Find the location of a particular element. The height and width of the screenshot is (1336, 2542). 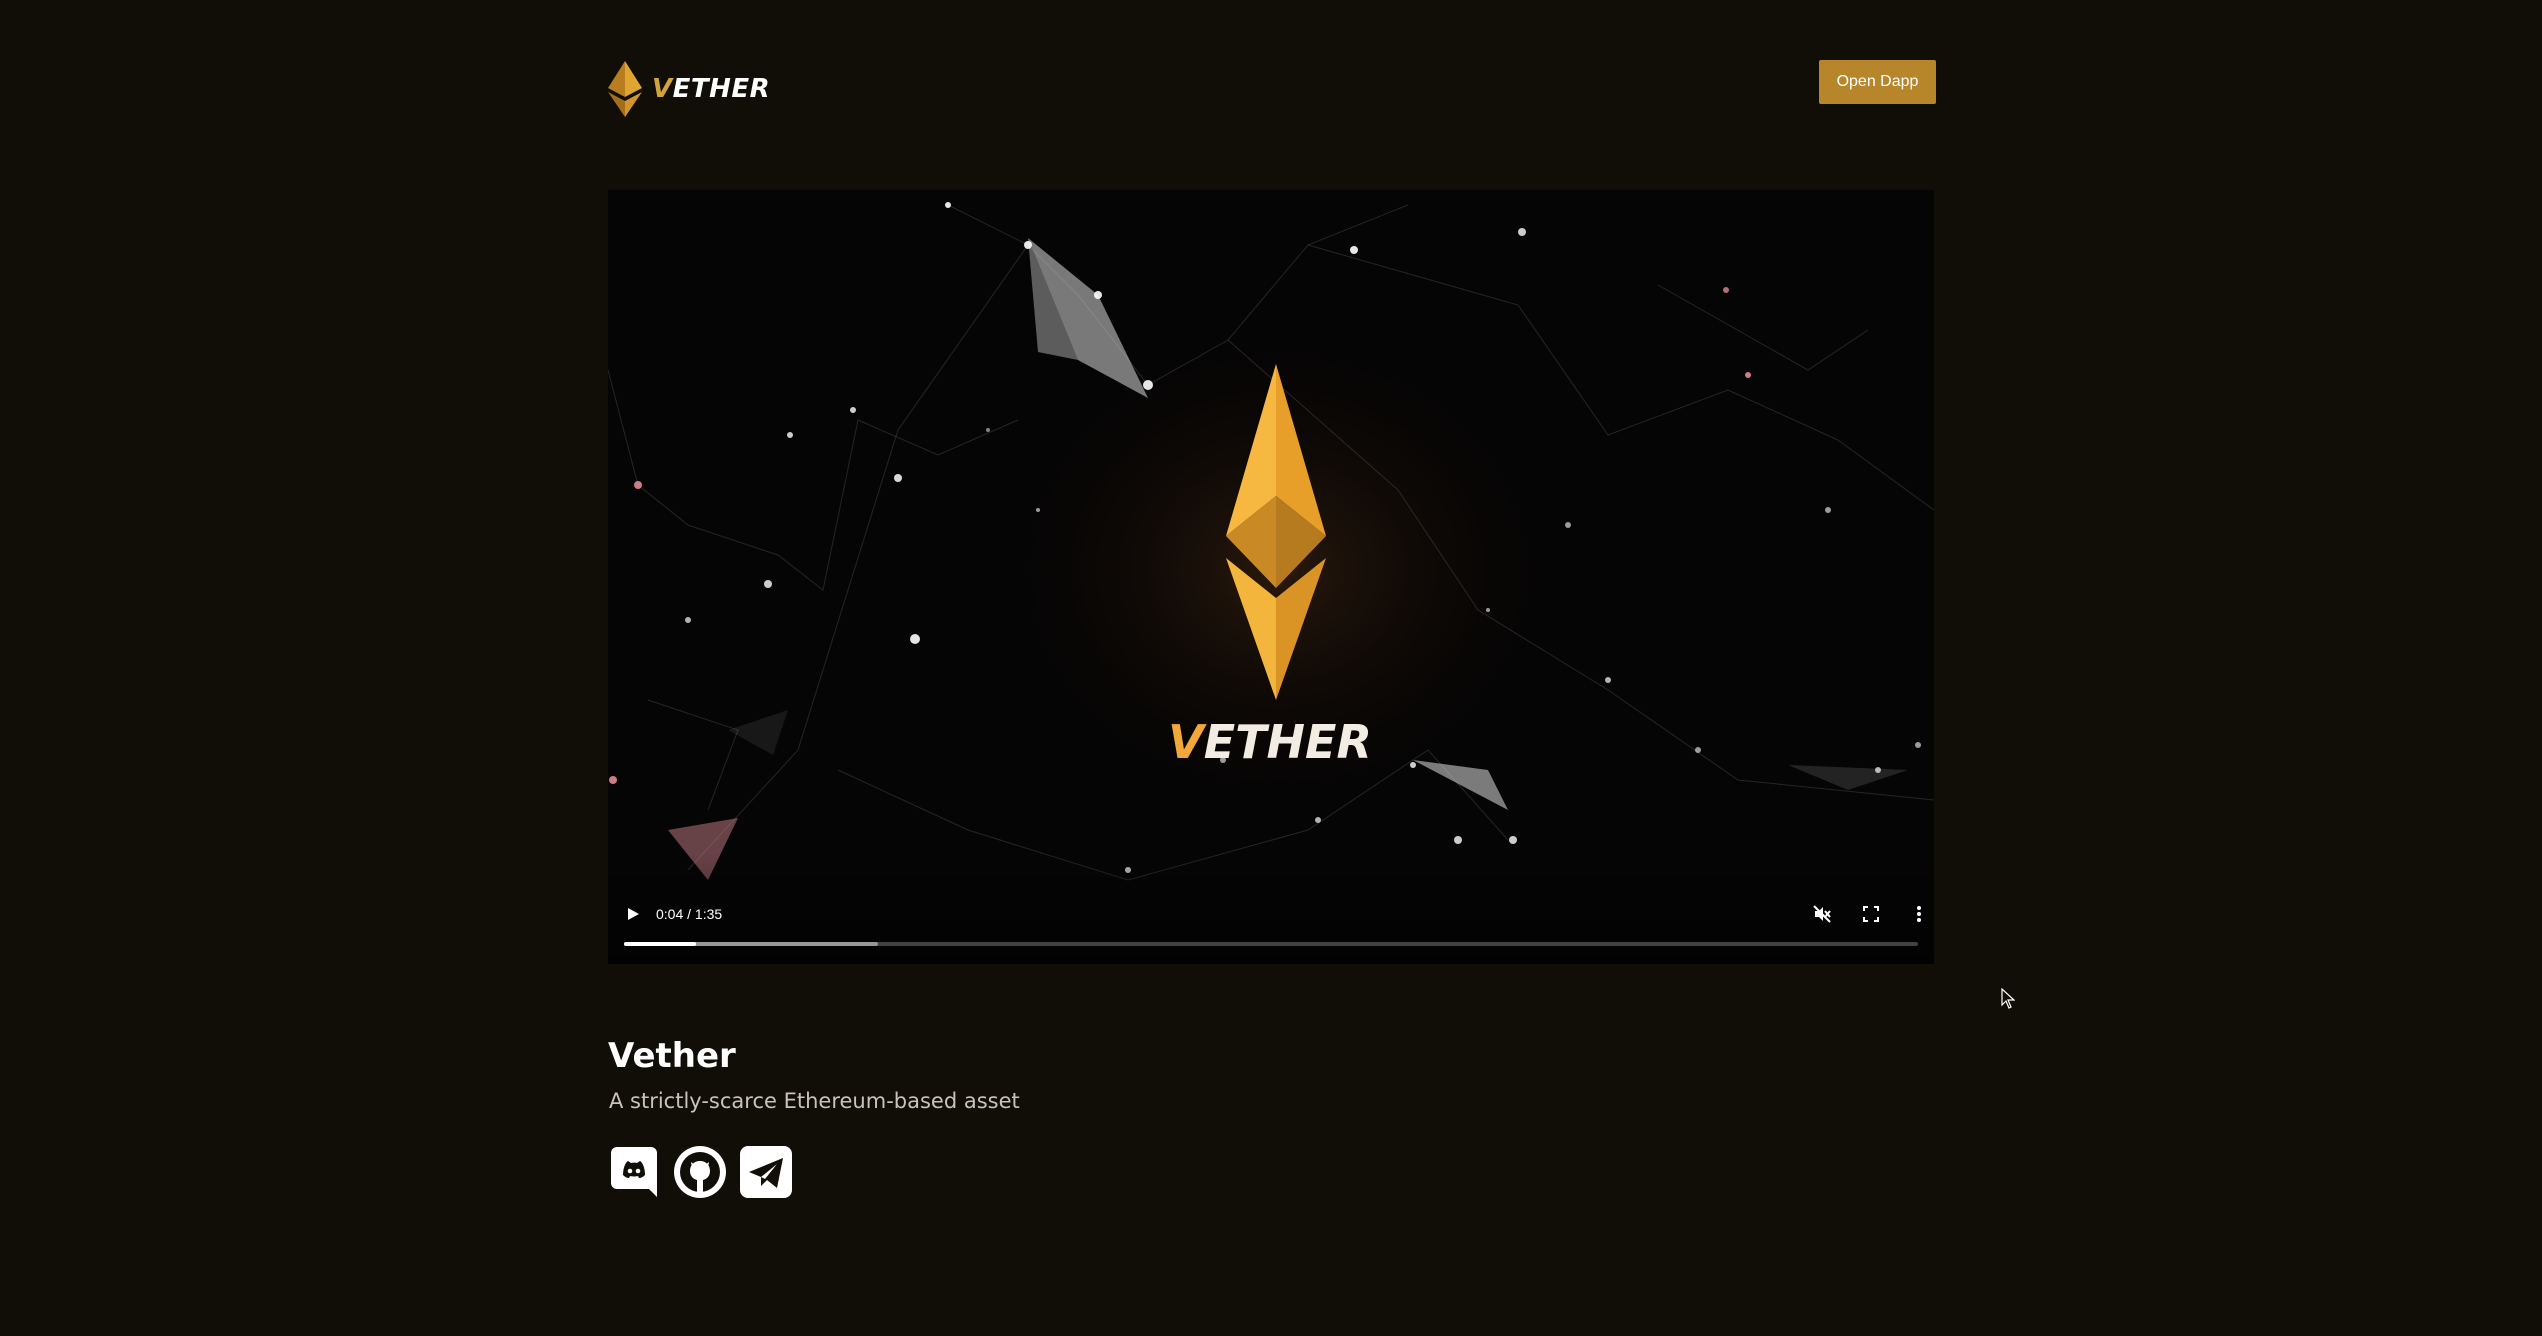

github-link is located at coordinates (700, 1172).